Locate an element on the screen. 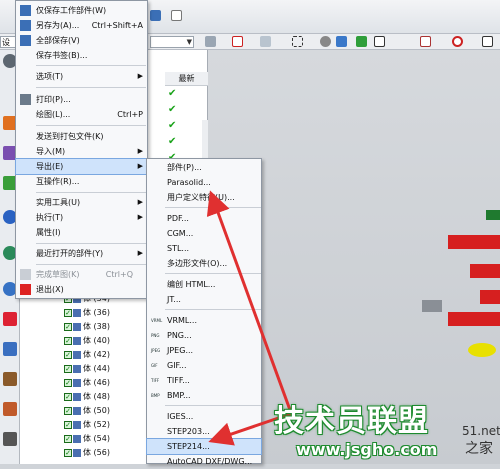  feature-row: ✓ 体 (56) is located at coordinates (87, 453).